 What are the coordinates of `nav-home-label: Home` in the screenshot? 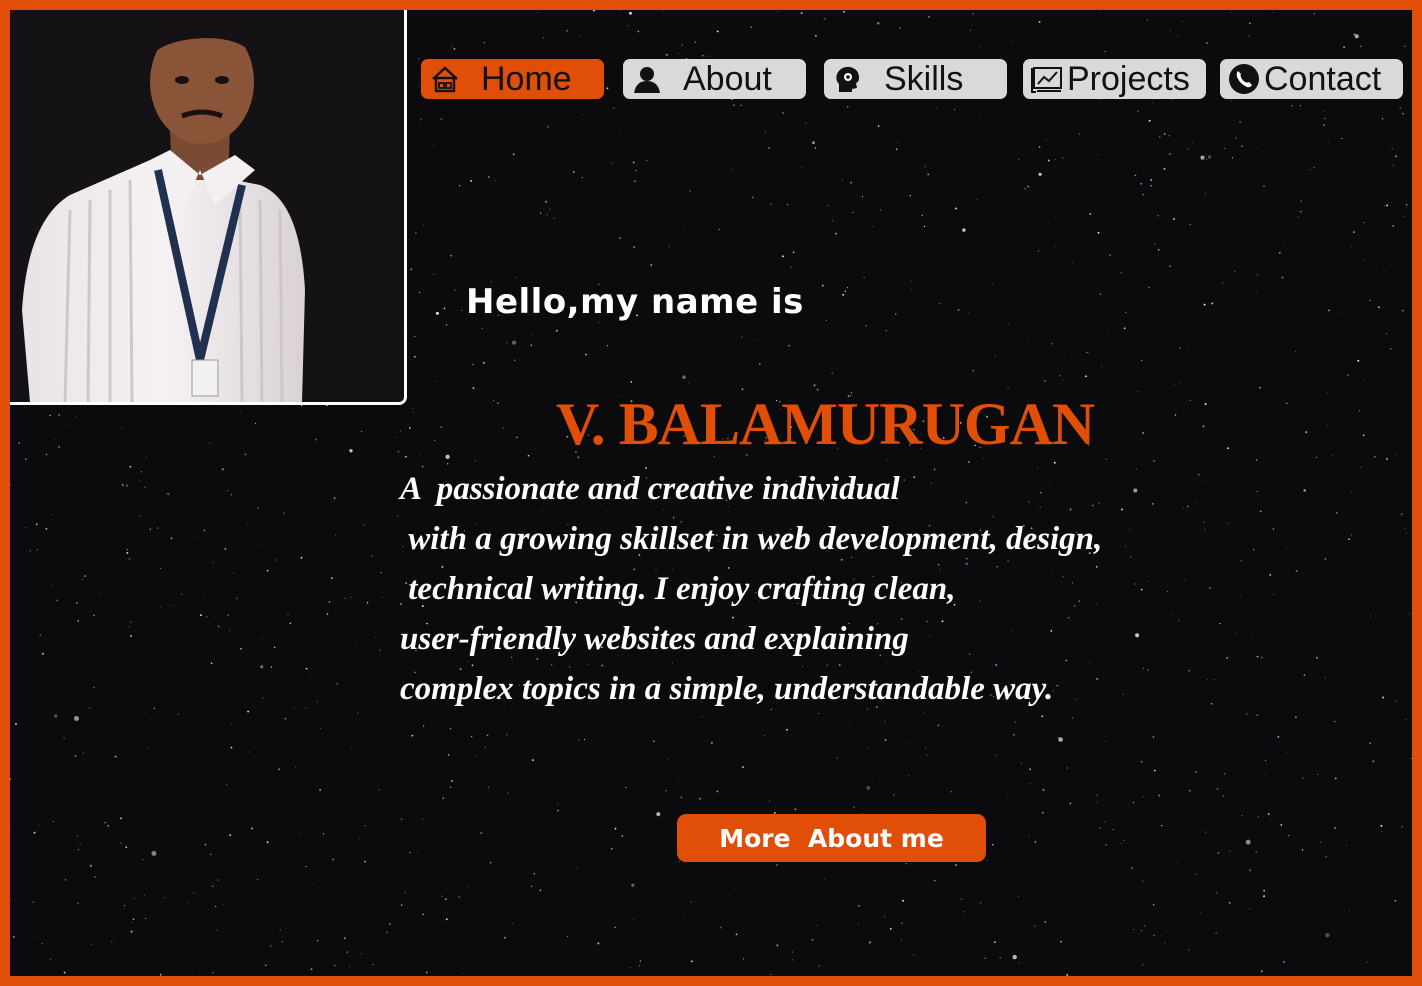 It's located at (526, 78).